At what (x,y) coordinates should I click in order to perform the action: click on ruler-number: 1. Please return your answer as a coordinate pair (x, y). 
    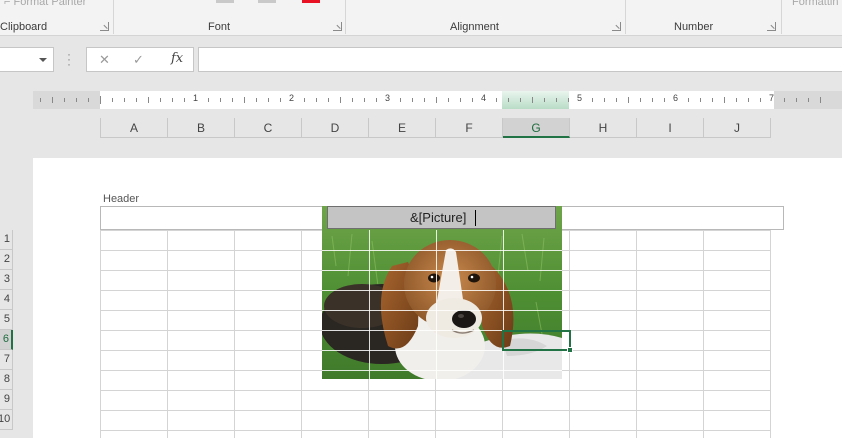
    Looking at the image, I should click on (196, 98).